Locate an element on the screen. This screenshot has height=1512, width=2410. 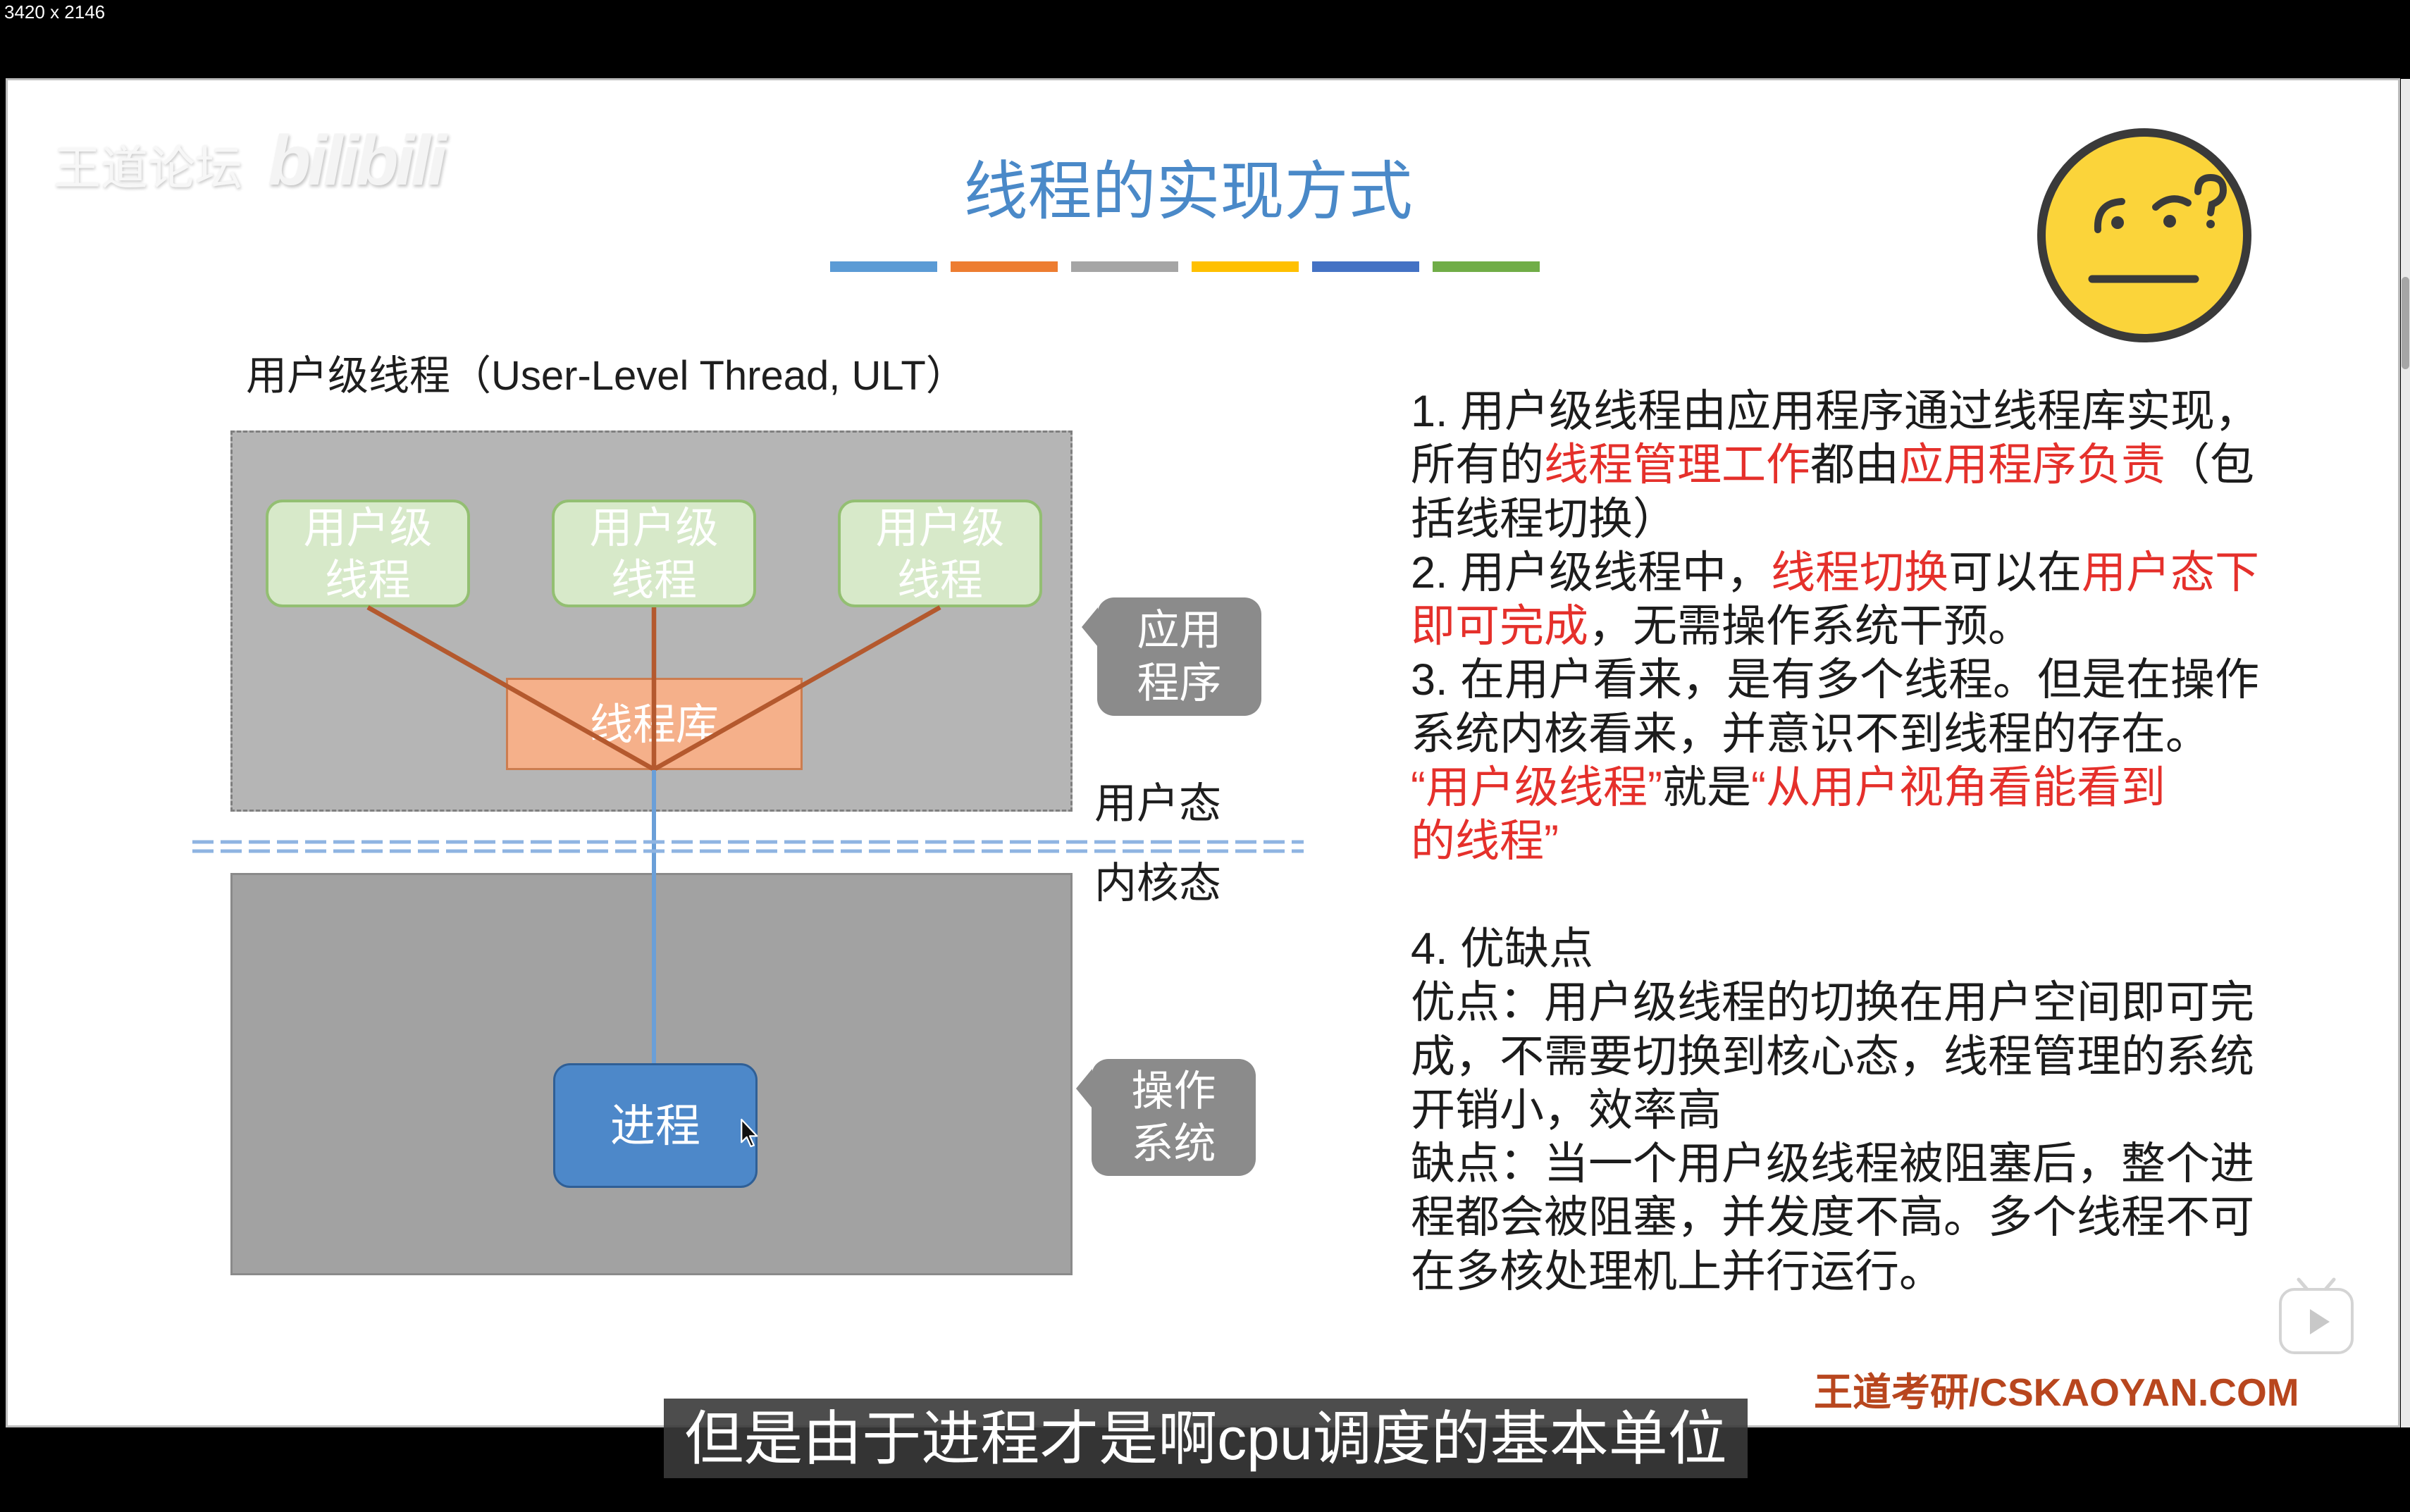
slide-title: 线程的实现方式 is located at coordinates (1188, 192).